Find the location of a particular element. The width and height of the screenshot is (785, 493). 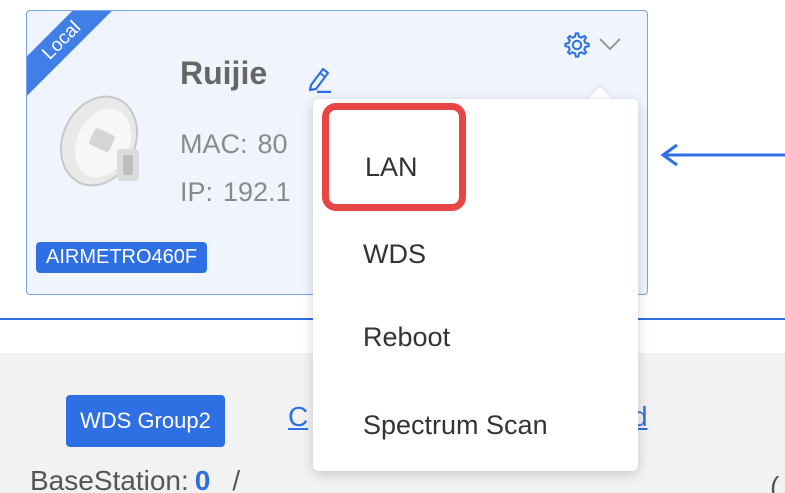

gear-icon is located at coordinates (577, 45).